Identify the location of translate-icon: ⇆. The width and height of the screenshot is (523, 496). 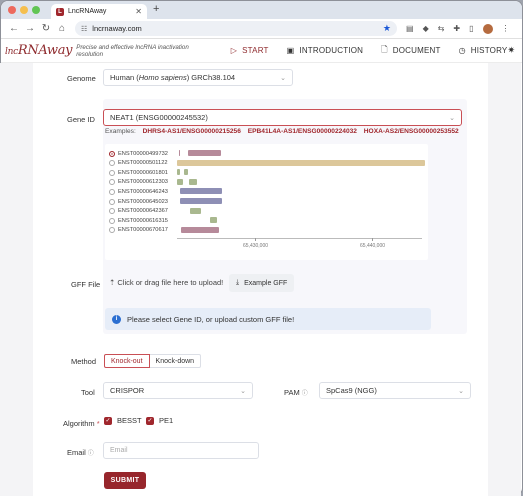
(441, 28).